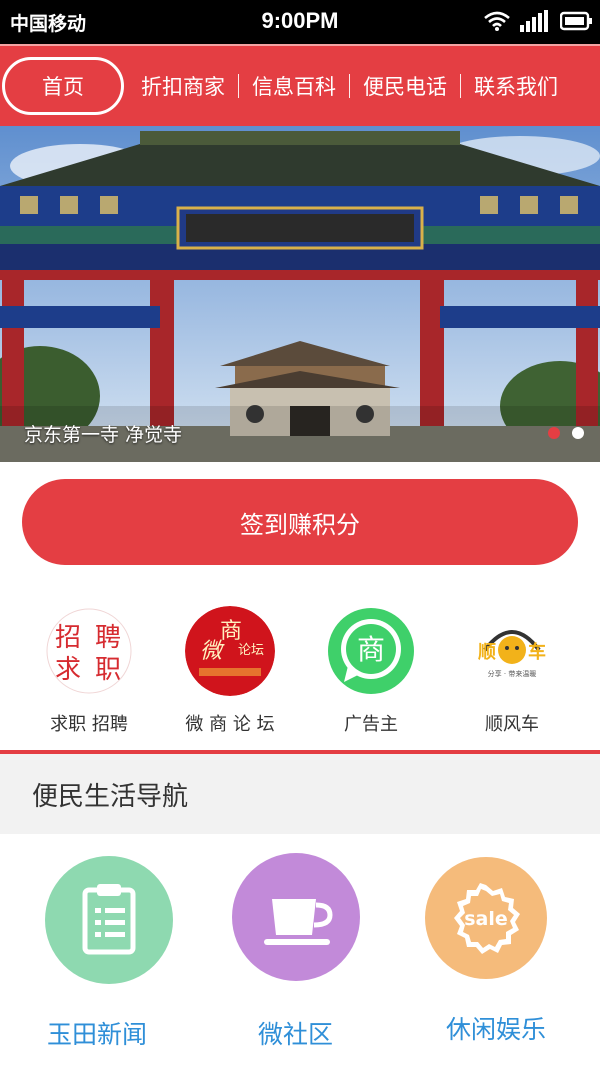  I want to click on merchant-icon-char: 商, so click(371, 649).